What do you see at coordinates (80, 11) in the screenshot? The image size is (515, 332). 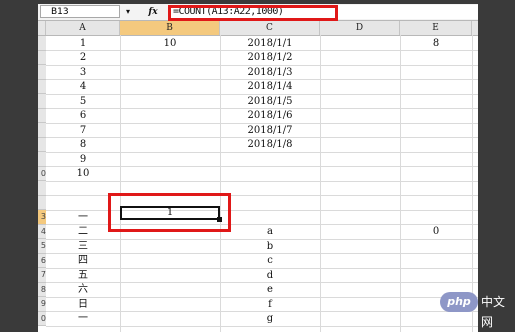 I see `name-box: B13` at bounding box center [80, 11].